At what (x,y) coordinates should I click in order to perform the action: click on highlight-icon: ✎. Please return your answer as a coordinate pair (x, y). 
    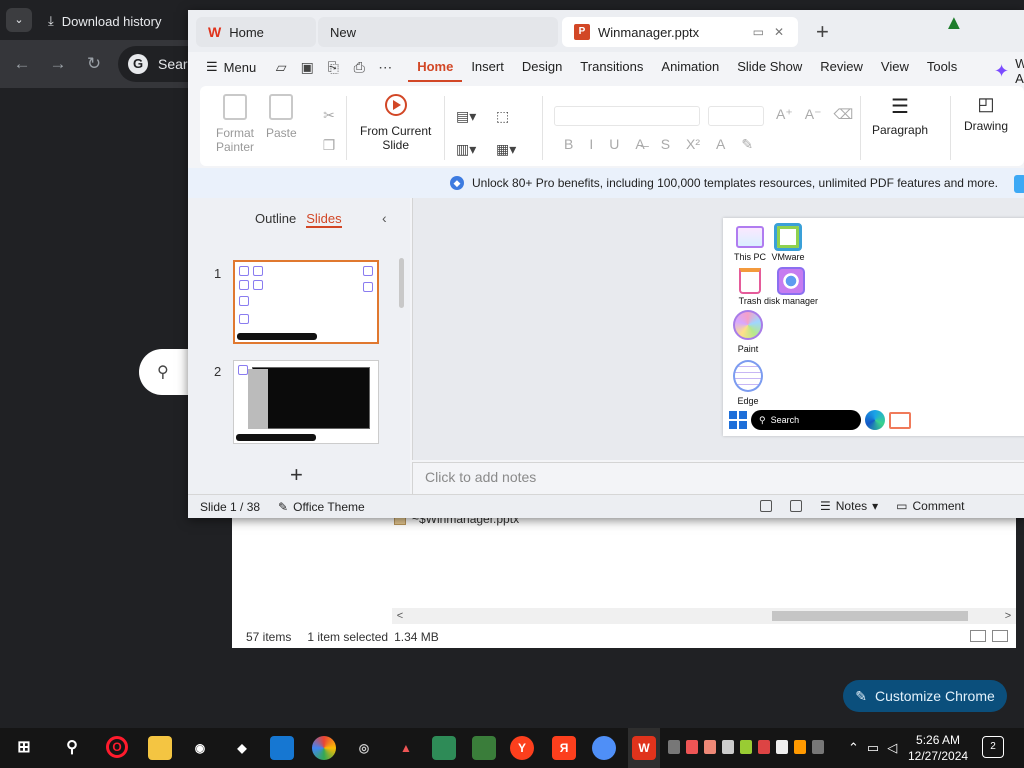
    Looking at the image, I should click on (747, 144).